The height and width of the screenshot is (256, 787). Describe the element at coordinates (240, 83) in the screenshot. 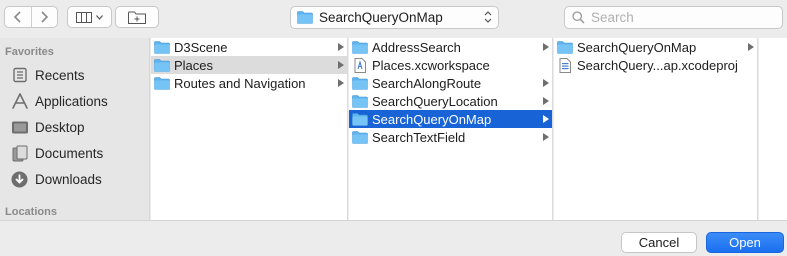

I see `item-name: Routes and Navigation` at that location.